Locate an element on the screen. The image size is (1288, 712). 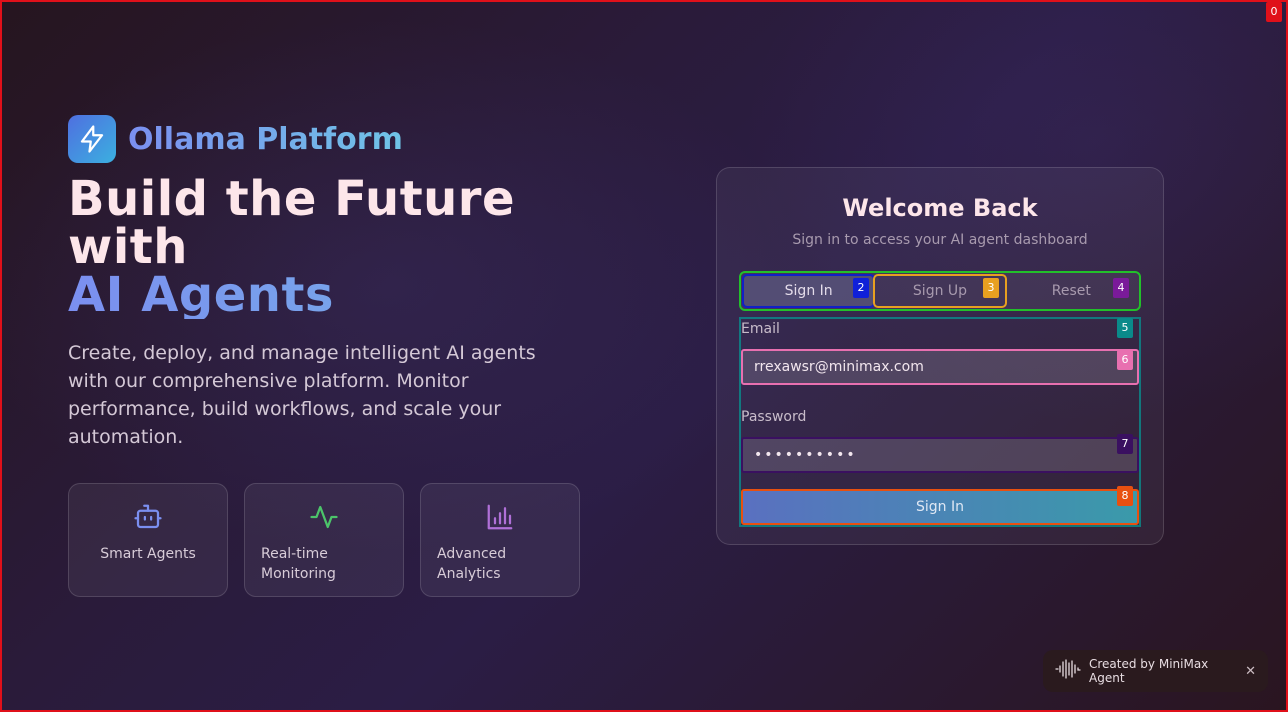
overlay-badge: 6 is located at coordinates (1125, 360).